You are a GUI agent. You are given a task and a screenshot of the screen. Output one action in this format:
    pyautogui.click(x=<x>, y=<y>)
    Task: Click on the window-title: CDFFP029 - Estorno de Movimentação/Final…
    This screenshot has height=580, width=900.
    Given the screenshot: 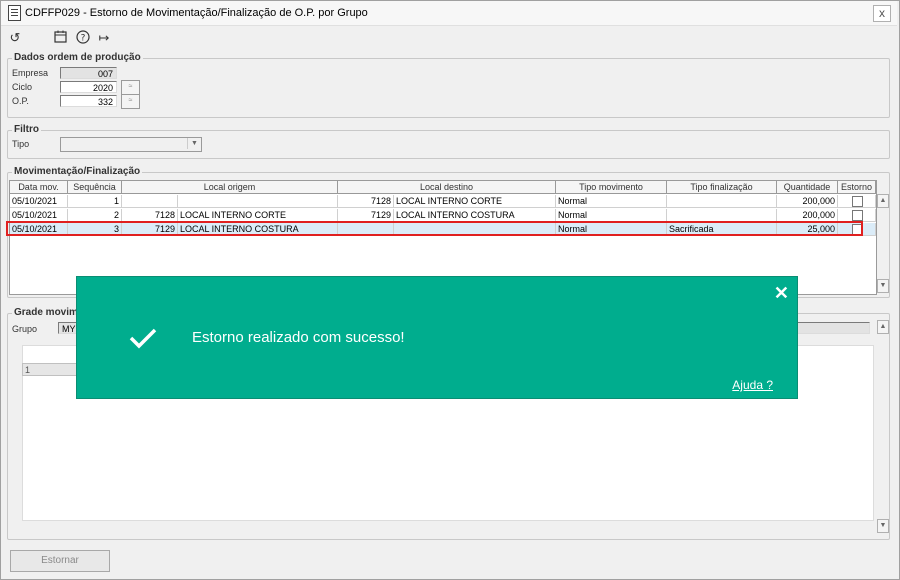 What is the action you would take?
    pyautogui.click(x=196, y=13)
    